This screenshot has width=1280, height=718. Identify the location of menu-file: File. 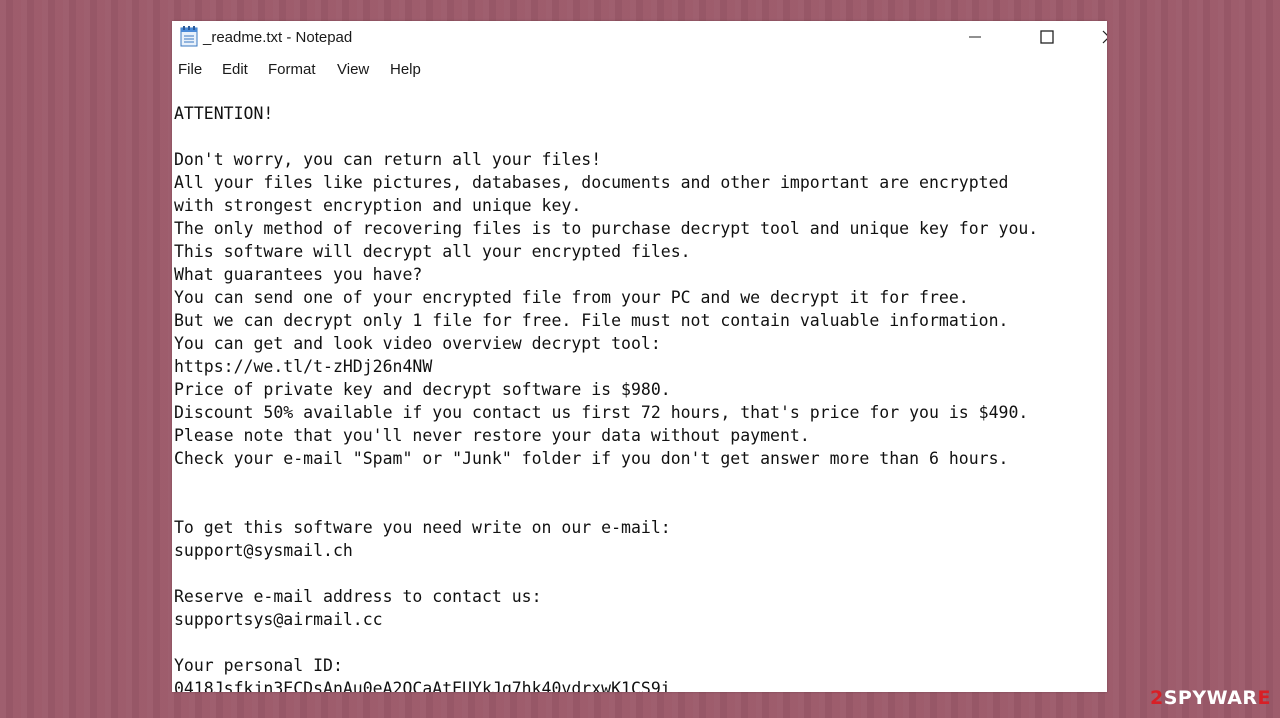
(190, 69).